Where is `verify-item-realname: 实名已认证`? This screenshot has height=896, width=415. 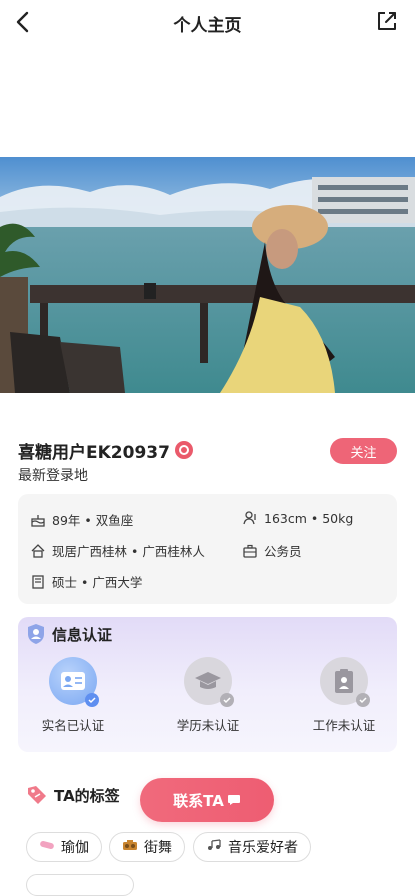
verify-item-realname: 实名已认证 is located at coordinates (73, 695).